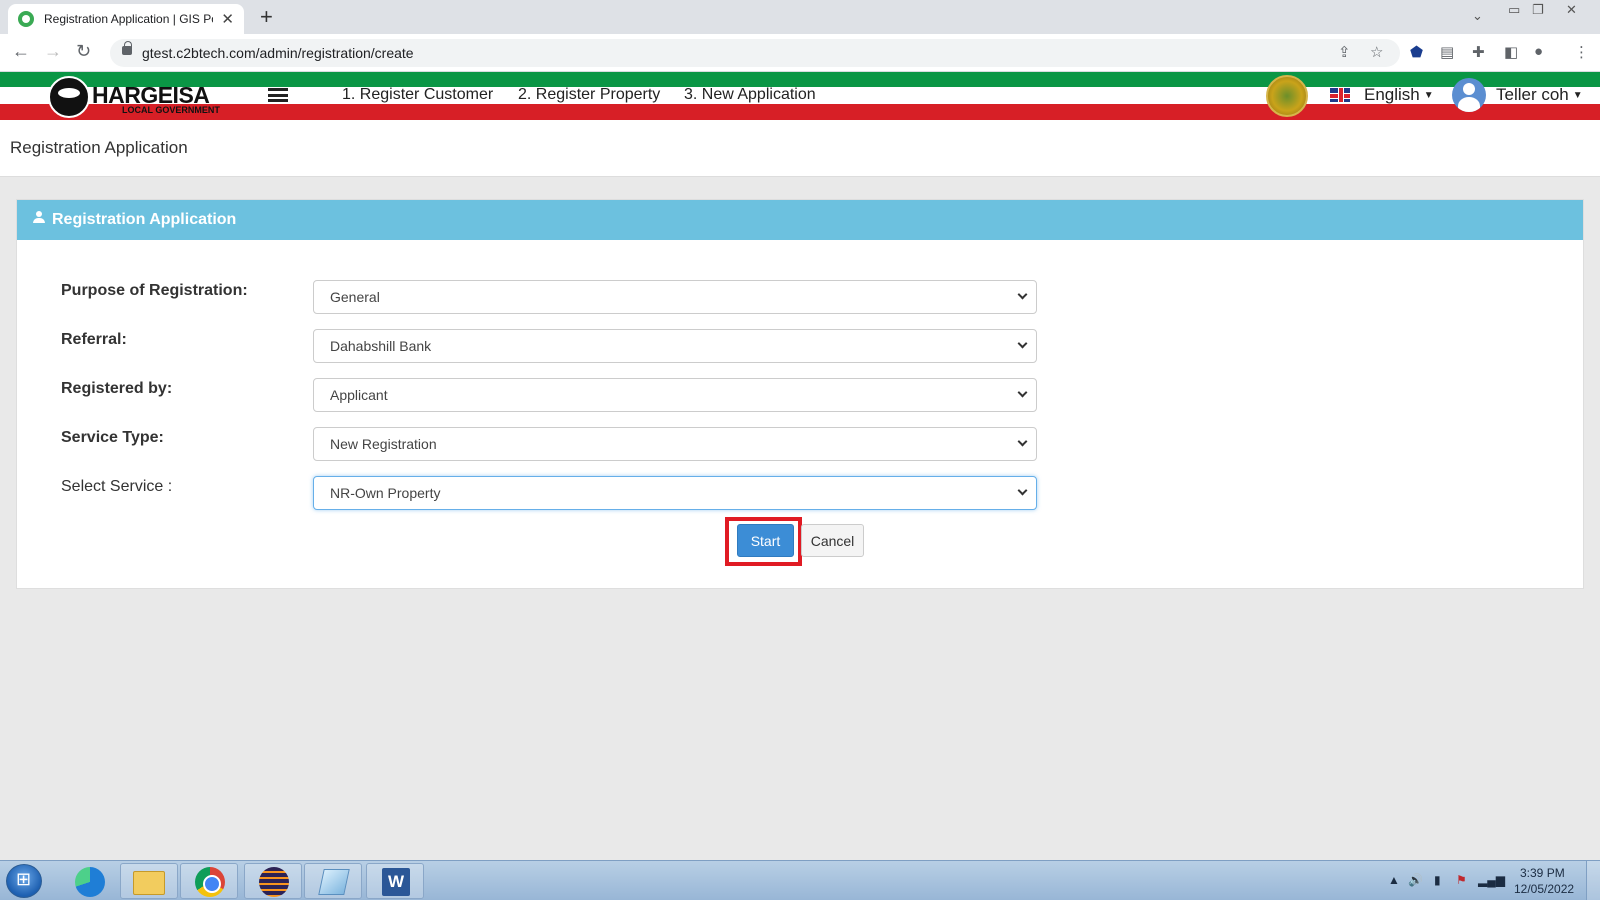 The image size is (1600, 900). I want to click on purpose-label: Purpose of Registration:, so click(154, 290).